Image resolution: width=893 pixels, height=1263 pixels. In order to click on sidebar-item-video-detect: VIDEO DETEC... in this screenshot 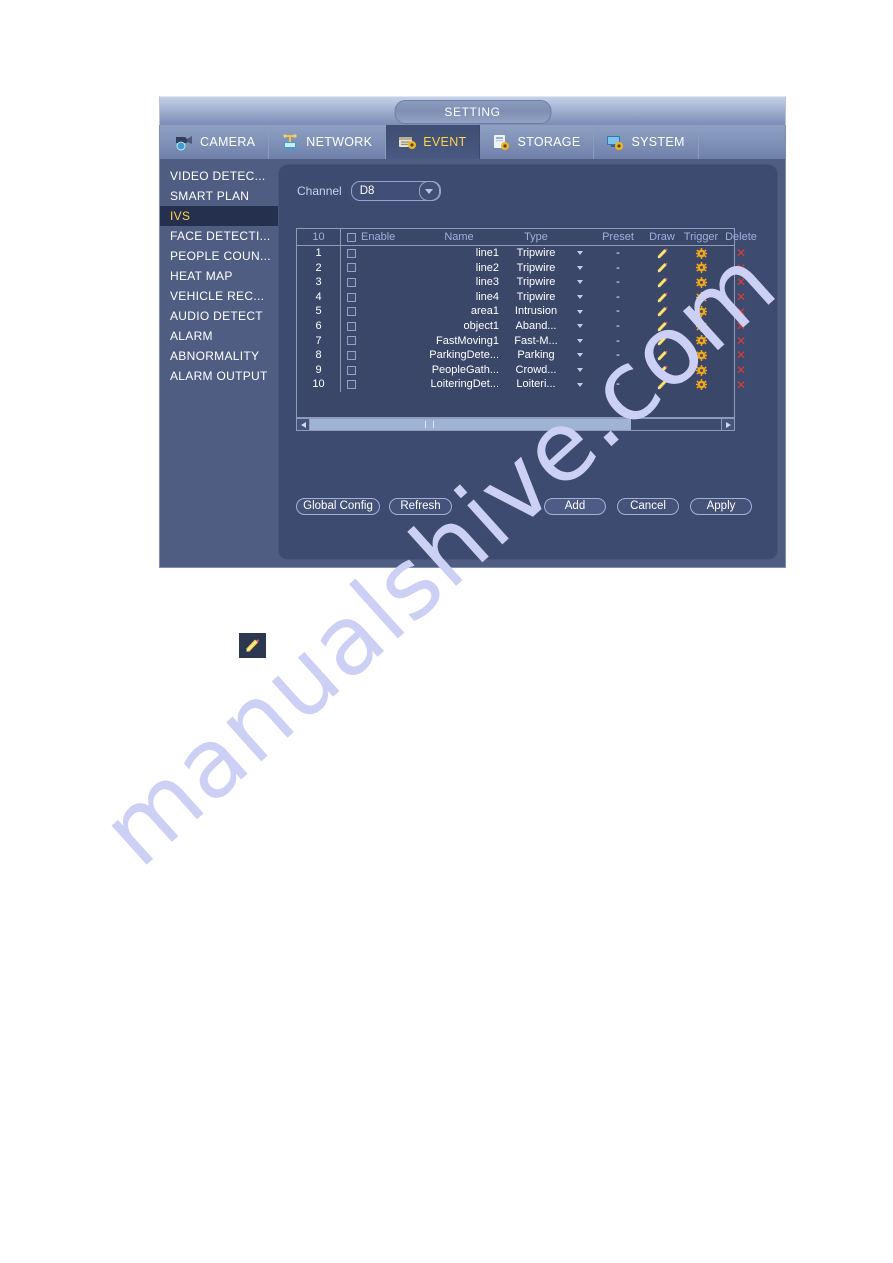, I will do `click(219, 176)`.